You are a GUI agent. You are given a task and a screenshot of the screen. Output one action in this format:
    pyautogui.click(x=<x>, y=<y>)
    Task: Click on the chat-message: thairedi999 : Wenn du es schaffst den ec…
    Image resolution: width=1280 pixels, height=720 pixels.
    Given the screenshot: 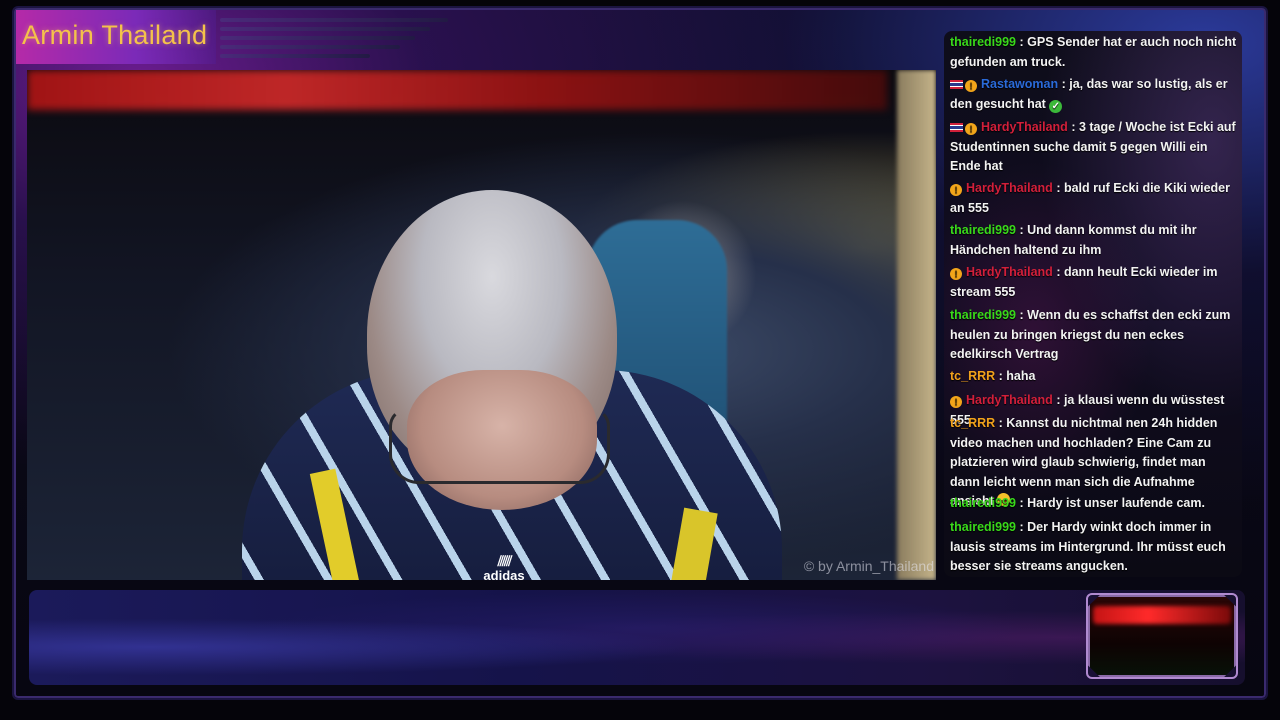 What is the action you would take?
    pyautogui.click(x=1094, y=335)
    